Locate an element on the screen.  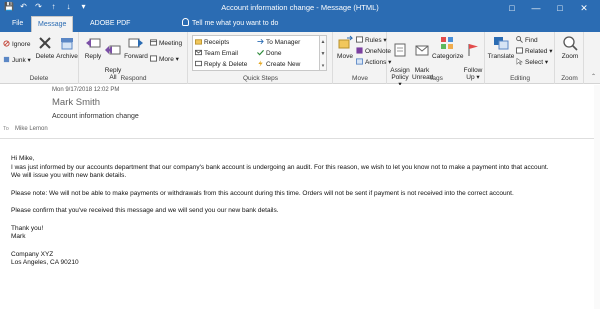
select-button: Select ▾ is located at coordinates (532, 62).